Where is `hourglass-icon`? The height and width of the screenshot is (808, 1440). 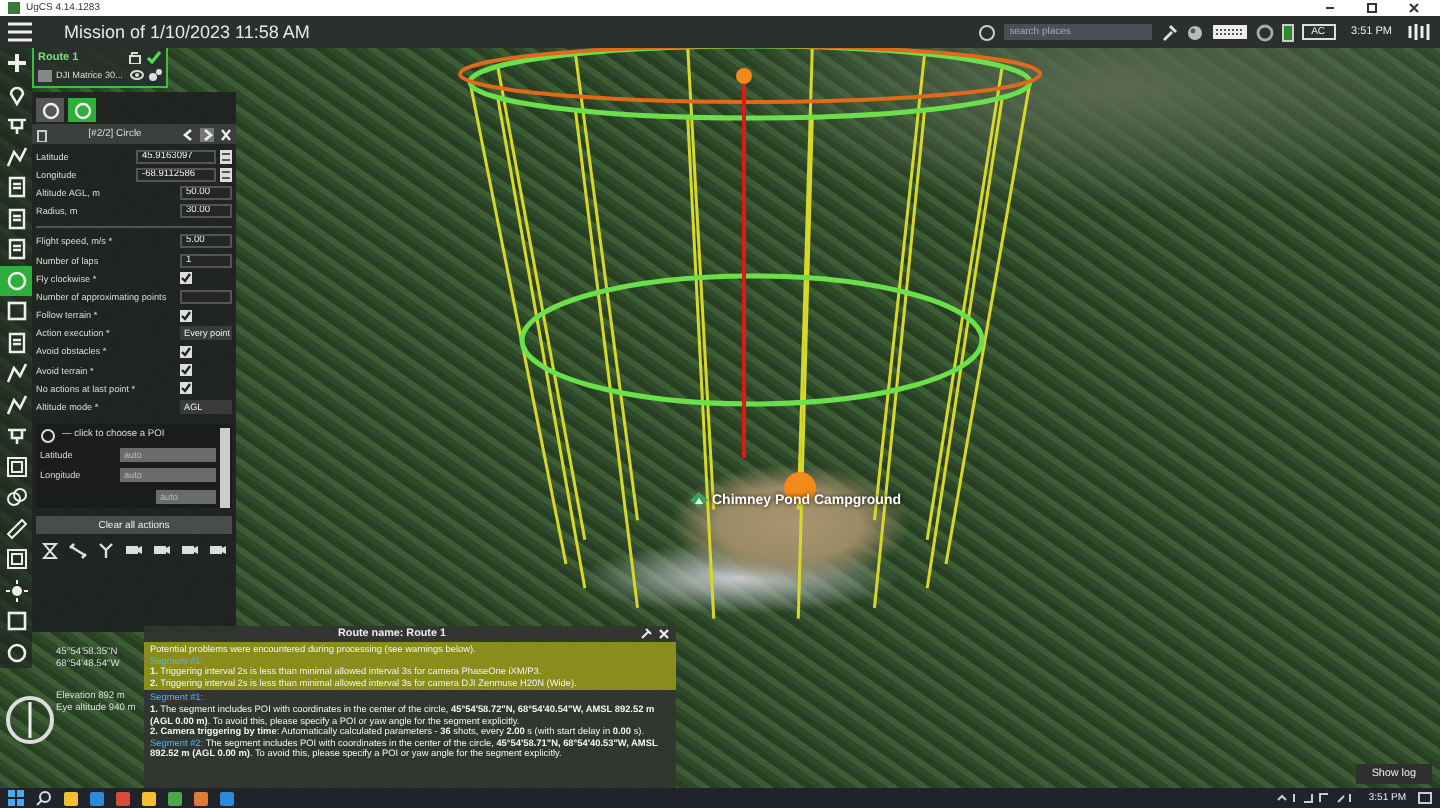 hourglass-icon is located at coordinates (50, 551).